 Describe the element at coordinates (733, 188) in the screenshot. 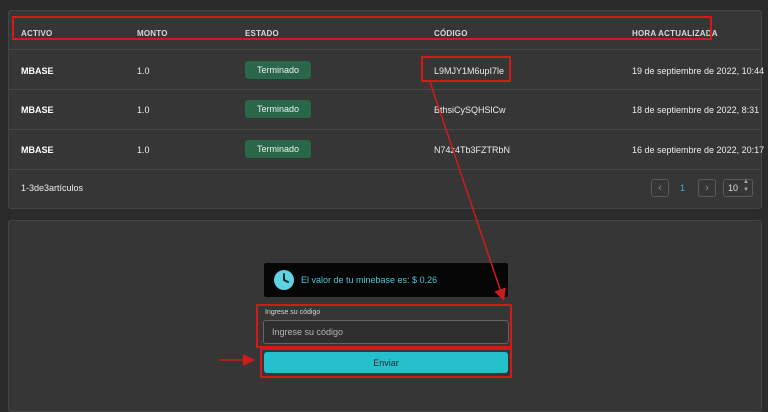

I see `page-size-value: 10` at that location.